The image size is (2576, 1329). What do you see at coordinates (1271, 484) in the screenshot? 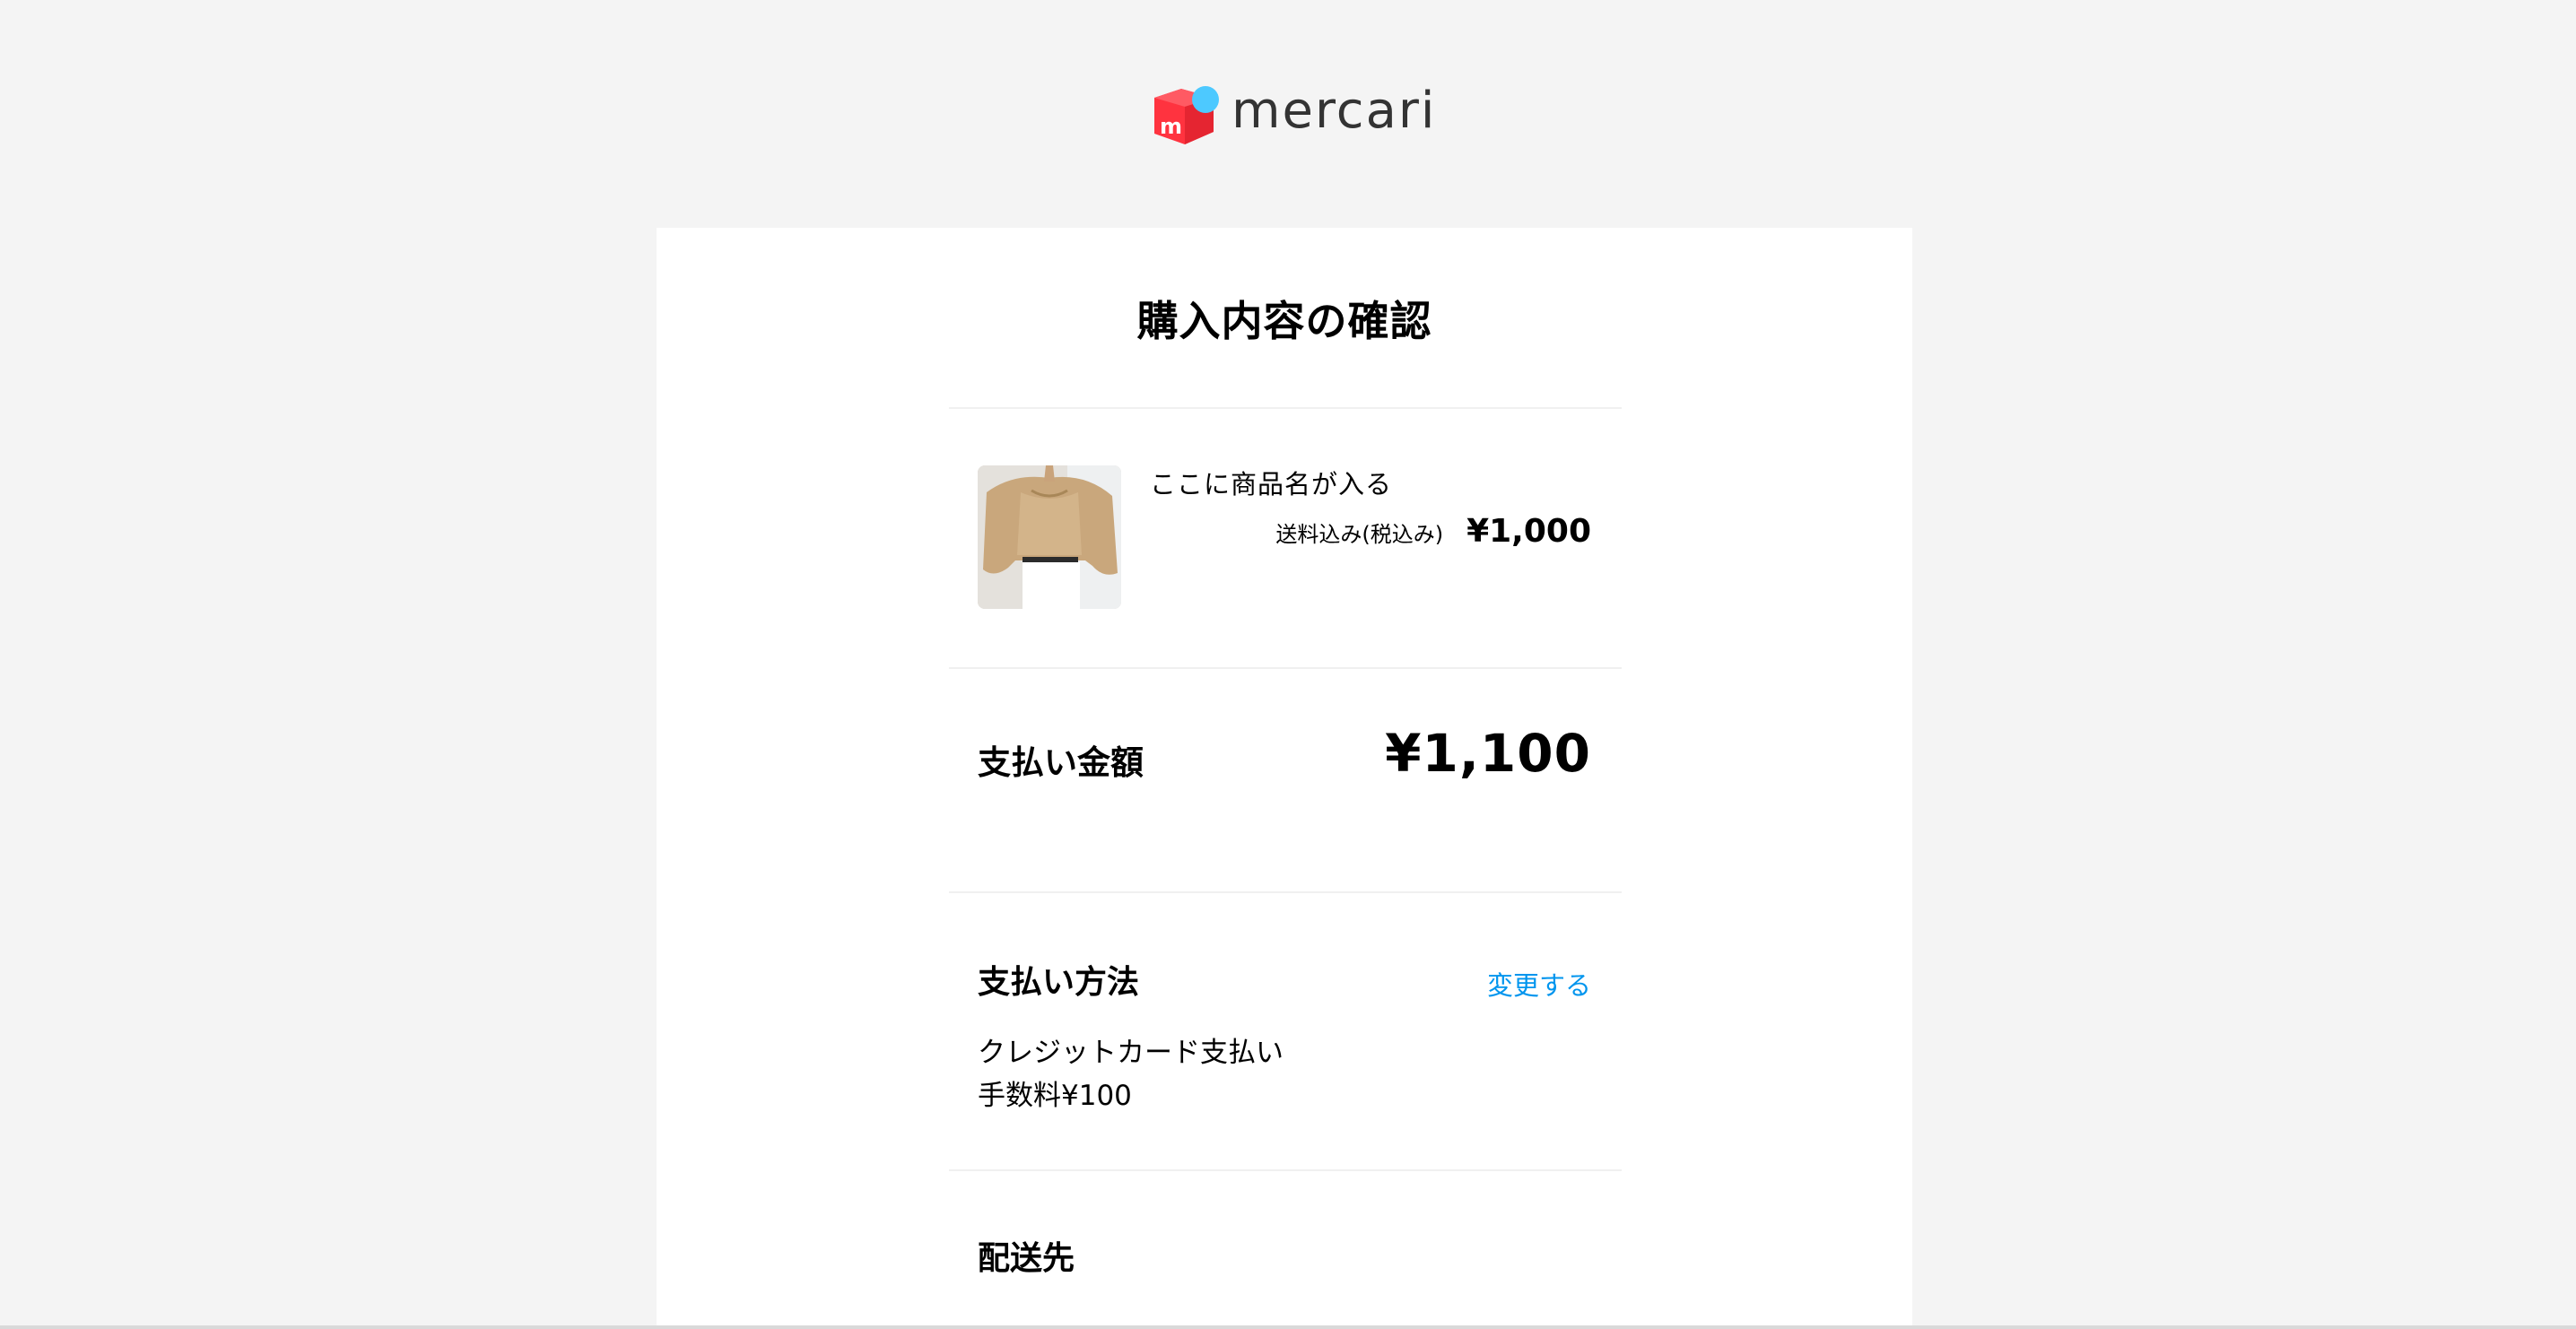
I see `product-name: ここに商品名が入る` at bounding box center [1271, 484].